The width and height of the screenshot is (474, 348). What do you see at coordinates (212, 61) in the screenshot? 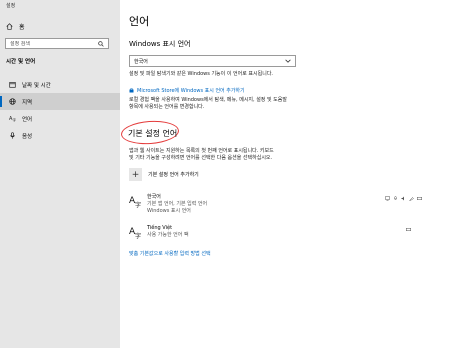
I see `display-language-dropdown: 한국어` at bounding box center [212, 61].